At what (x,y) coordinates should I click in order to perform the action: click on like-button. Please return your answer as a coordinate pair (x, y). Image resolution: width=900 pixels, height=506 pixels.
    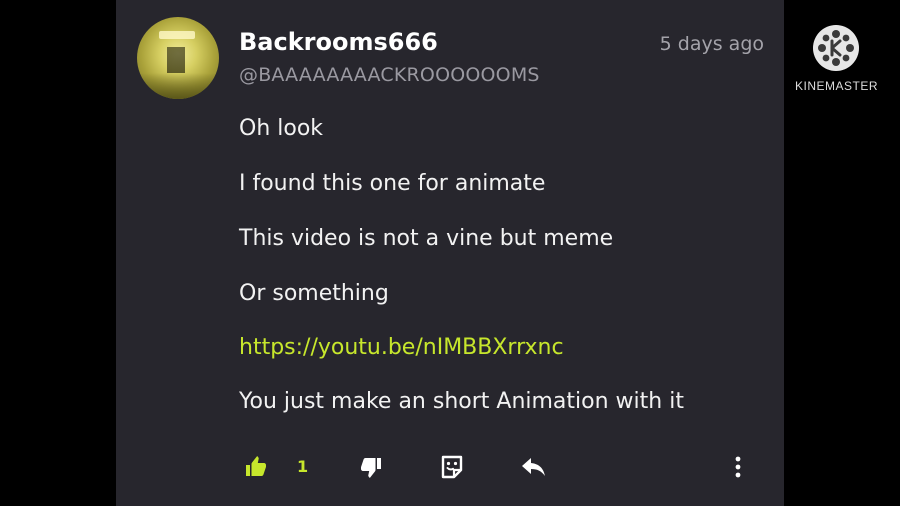
    Looking at the image, I should click on (256, 467).